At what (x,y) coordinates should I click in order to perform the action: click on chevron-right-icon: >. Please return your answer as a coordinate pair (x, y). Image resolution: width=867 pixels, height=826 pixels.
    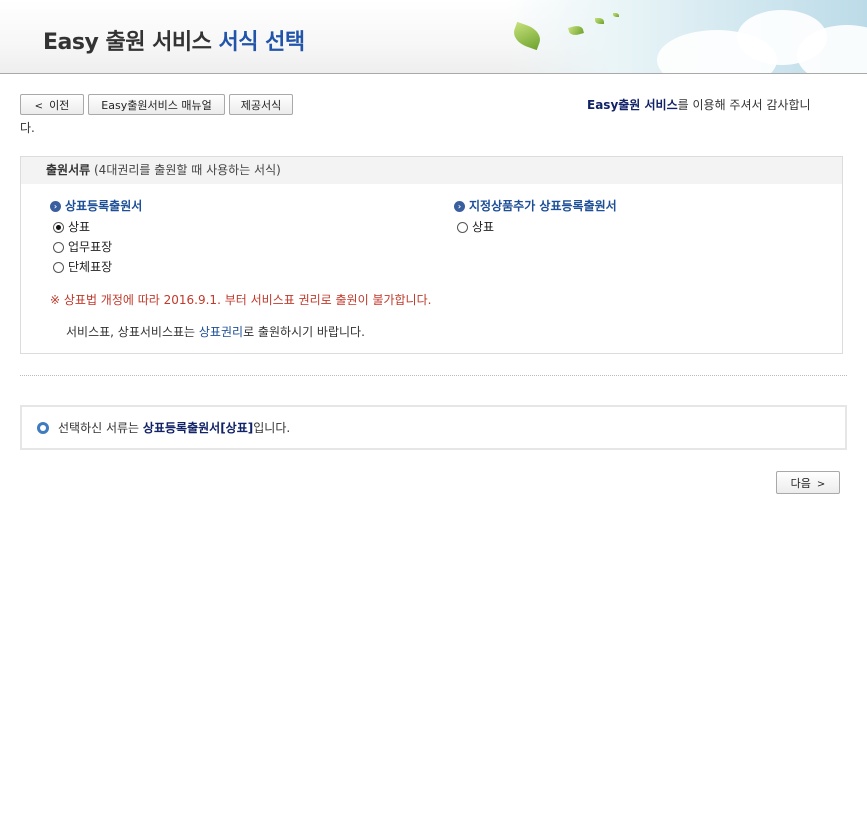
    Looking at the image, I should click on (821, 484).